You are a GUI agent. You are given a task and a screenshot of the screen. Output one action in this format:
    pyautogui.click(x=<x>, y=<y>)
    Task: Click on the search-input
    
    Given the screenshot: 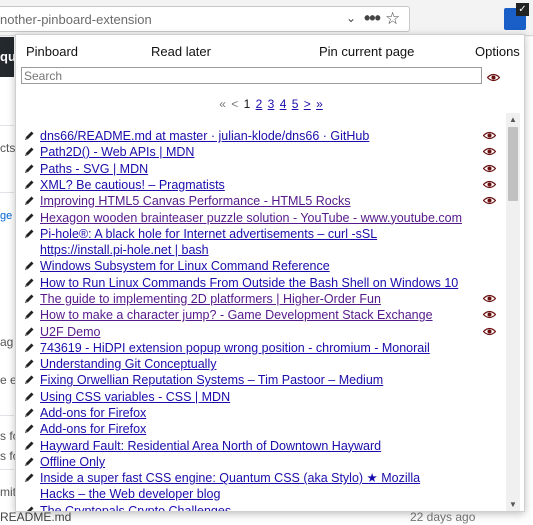 What is the action you would take?
    pyautogui.click(x=251, y=75)
    